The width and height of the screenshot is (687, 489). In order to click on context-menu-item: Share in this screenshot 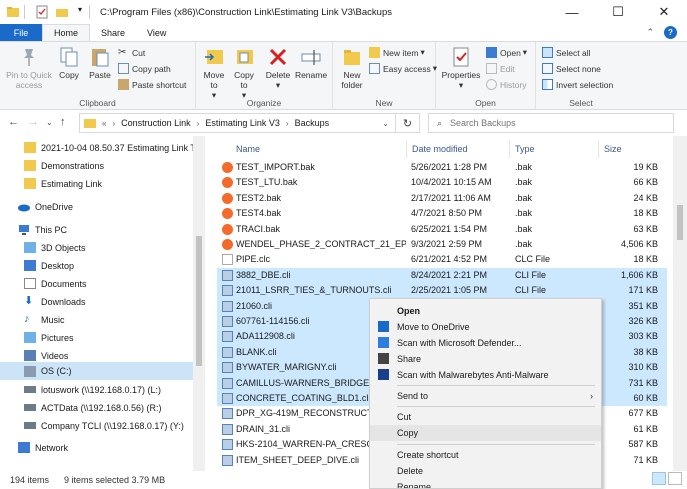, I will do `click(485, 359)`.